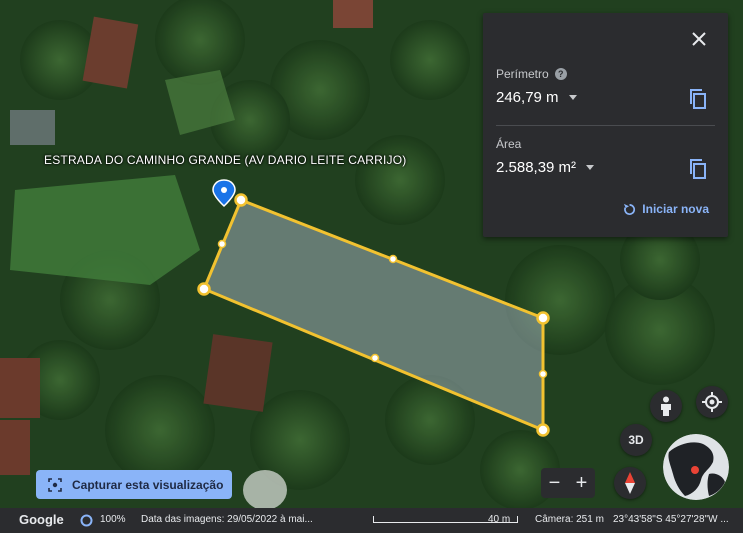 Image resolution: width=743 pixels, height=533 pixels. I want to click on loading-ring-icon, so click(86, 520).